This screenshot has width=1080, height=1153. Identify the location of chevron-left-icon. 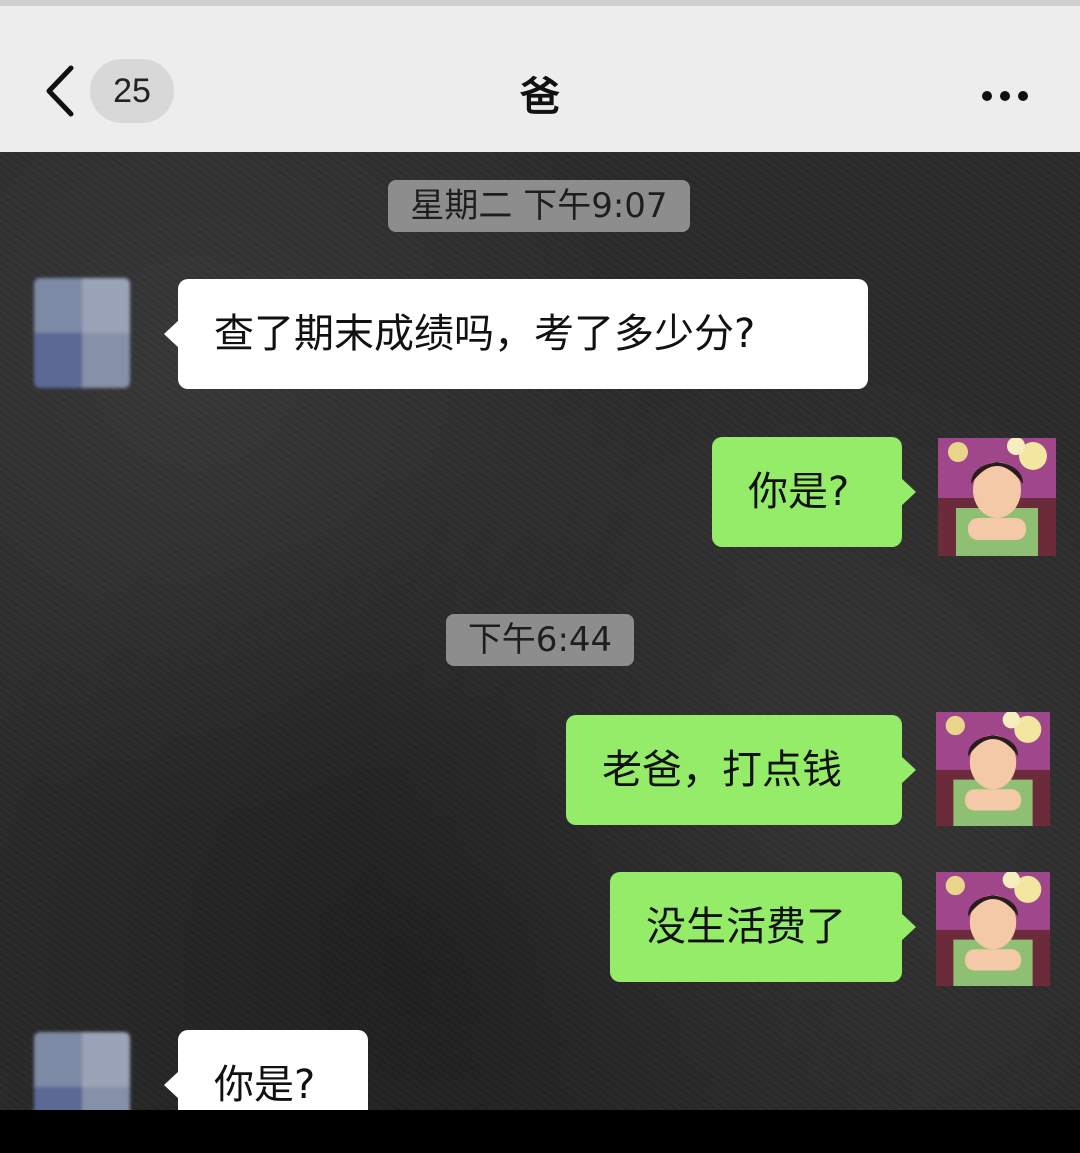
(60, 91).